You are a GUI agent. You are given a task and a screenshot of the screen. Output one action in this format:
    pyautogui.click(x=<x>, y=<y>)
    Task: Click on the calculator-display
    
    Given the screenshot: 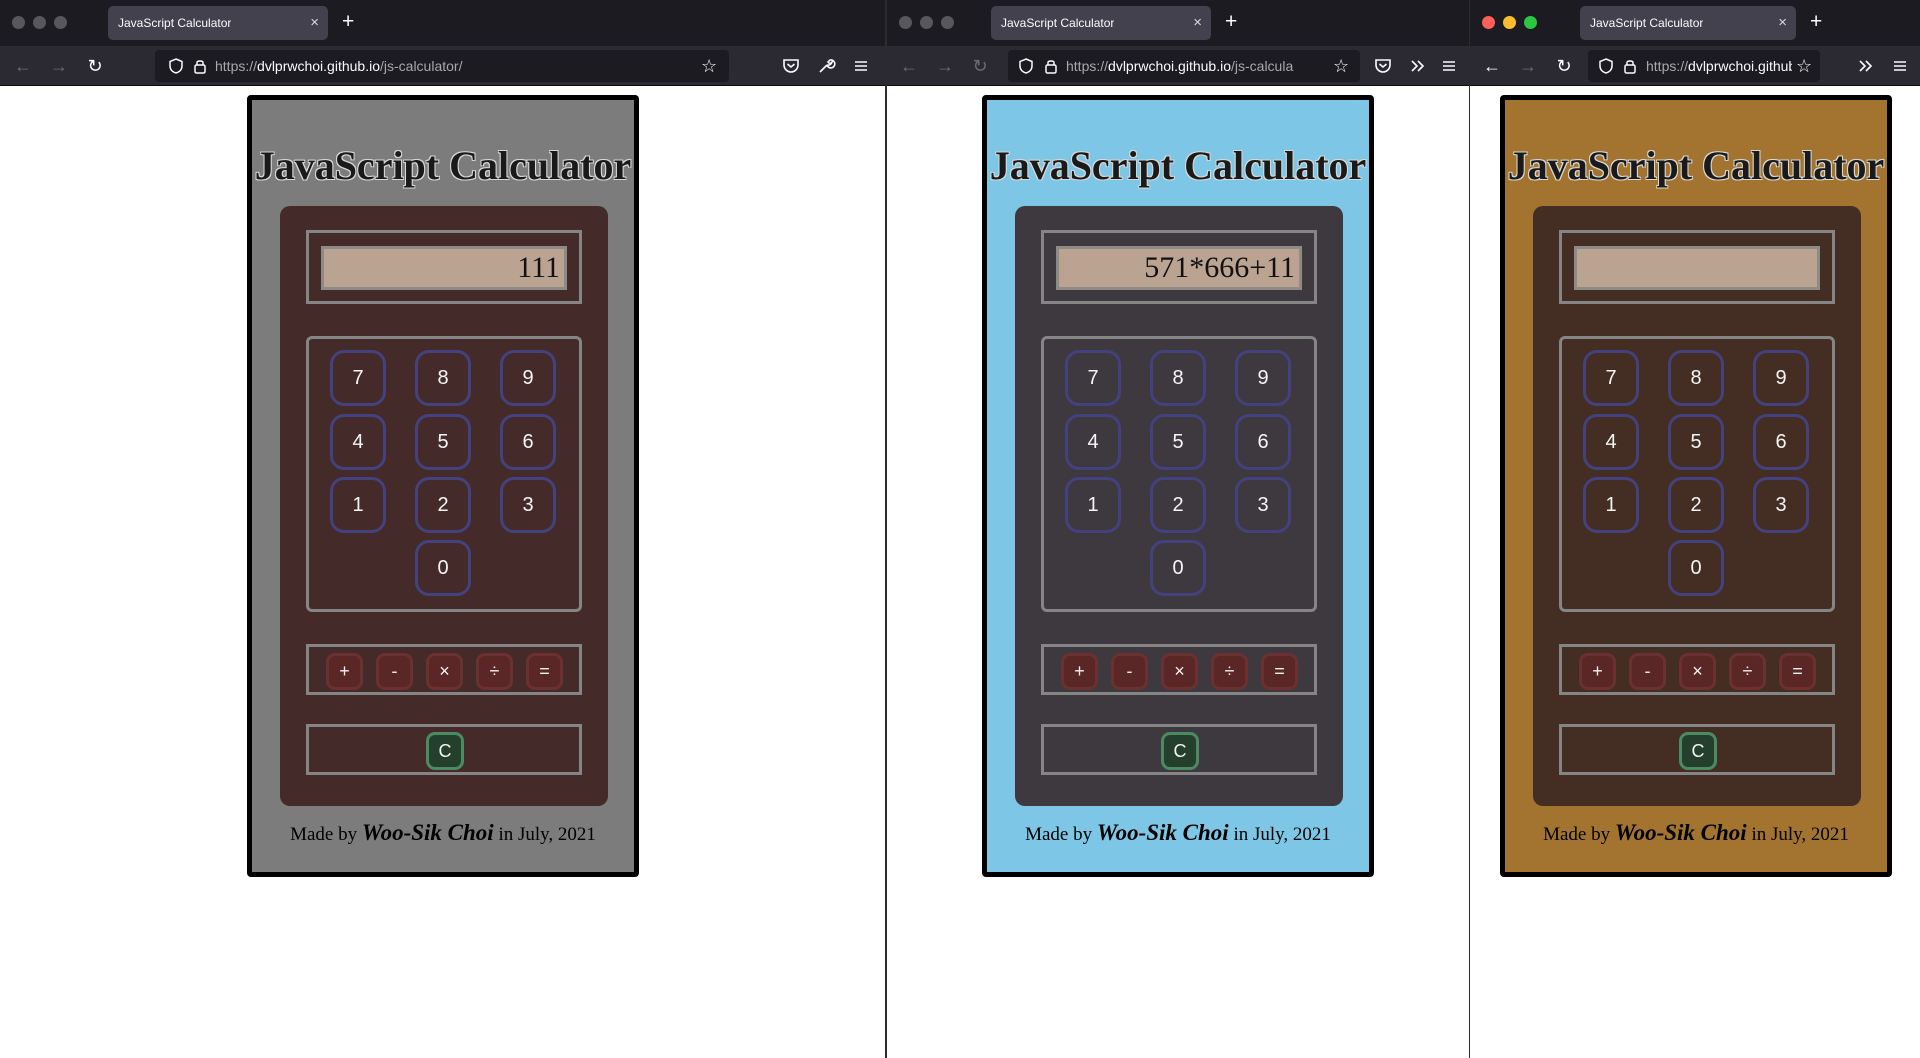 What is the action you would take?
    pyautogui.click(x=1697, y=268)
    